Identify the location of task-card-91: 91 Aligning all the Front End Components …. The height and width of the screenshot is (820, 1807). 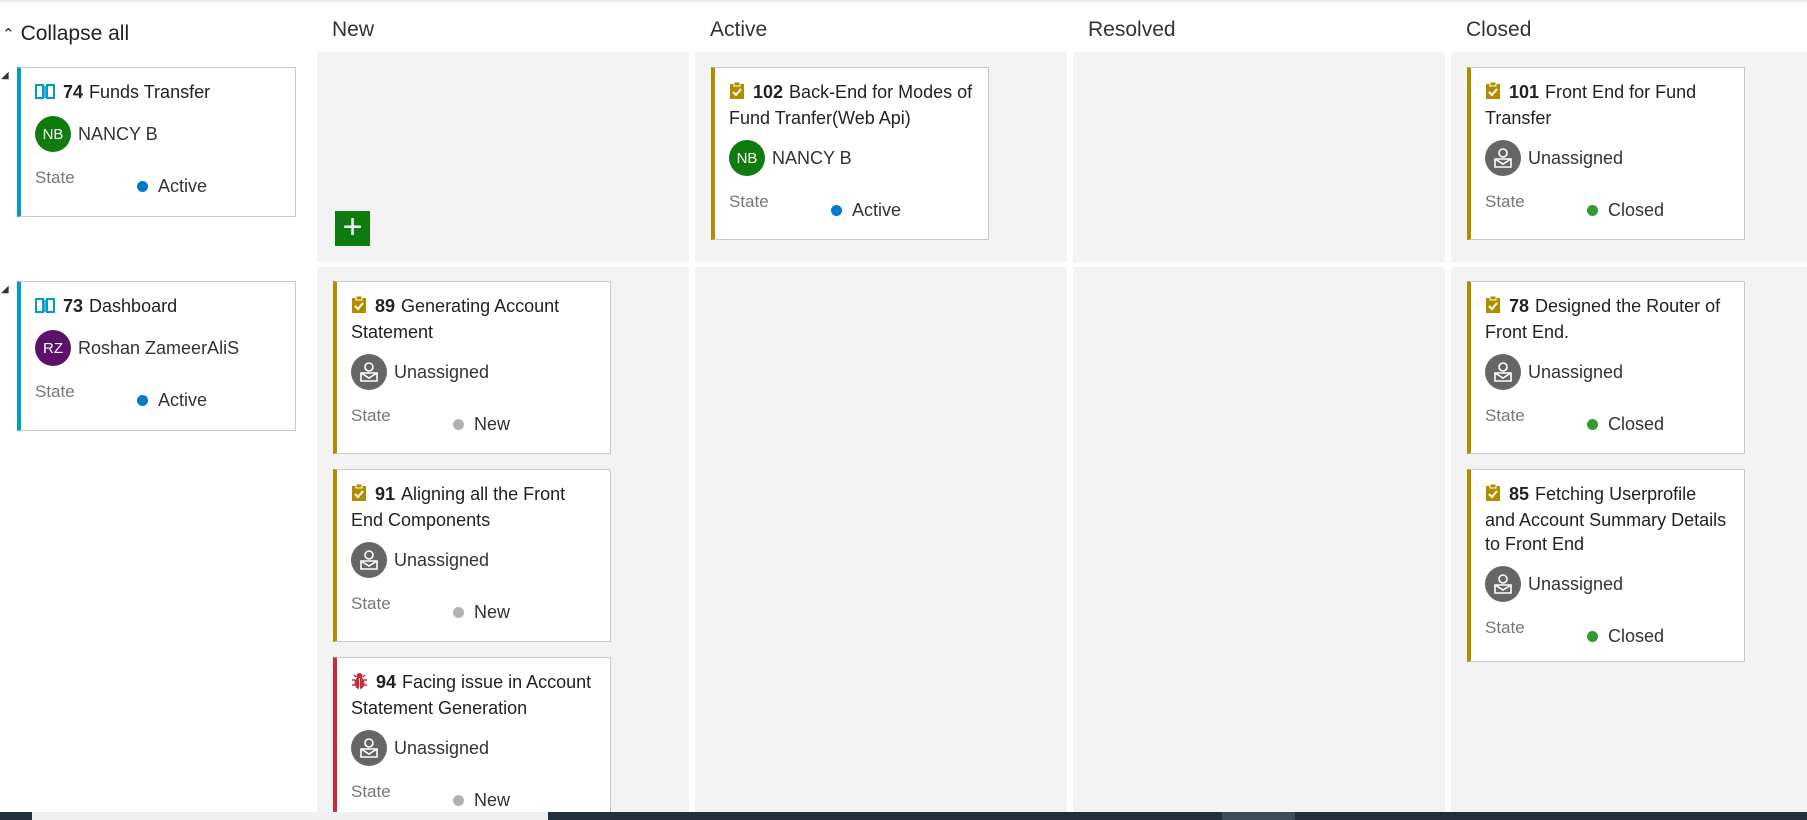
(472, 555).